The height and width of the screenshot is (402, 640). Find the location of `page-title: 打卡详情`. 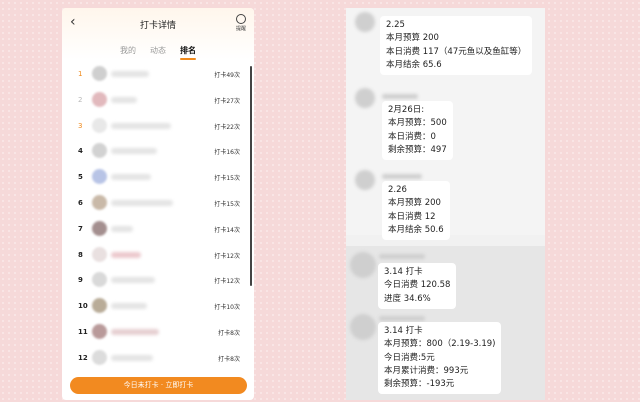

page-title: 打卡详情 is located at coordinates (157, 26).